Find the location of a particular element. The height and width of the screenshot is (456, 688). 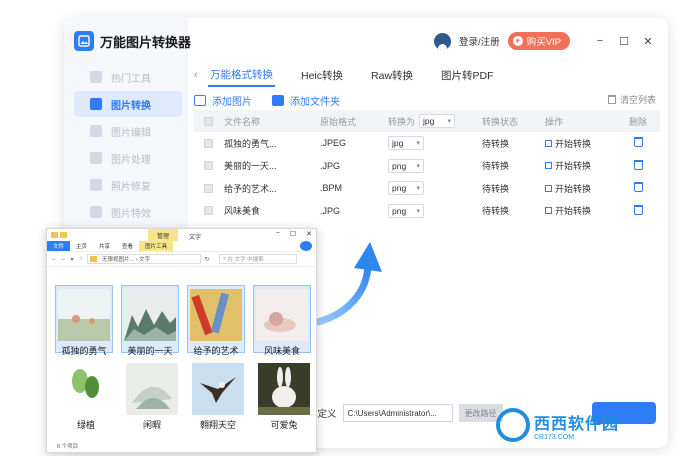

file-name: 风味美食 is located at coordinates (242, 211).